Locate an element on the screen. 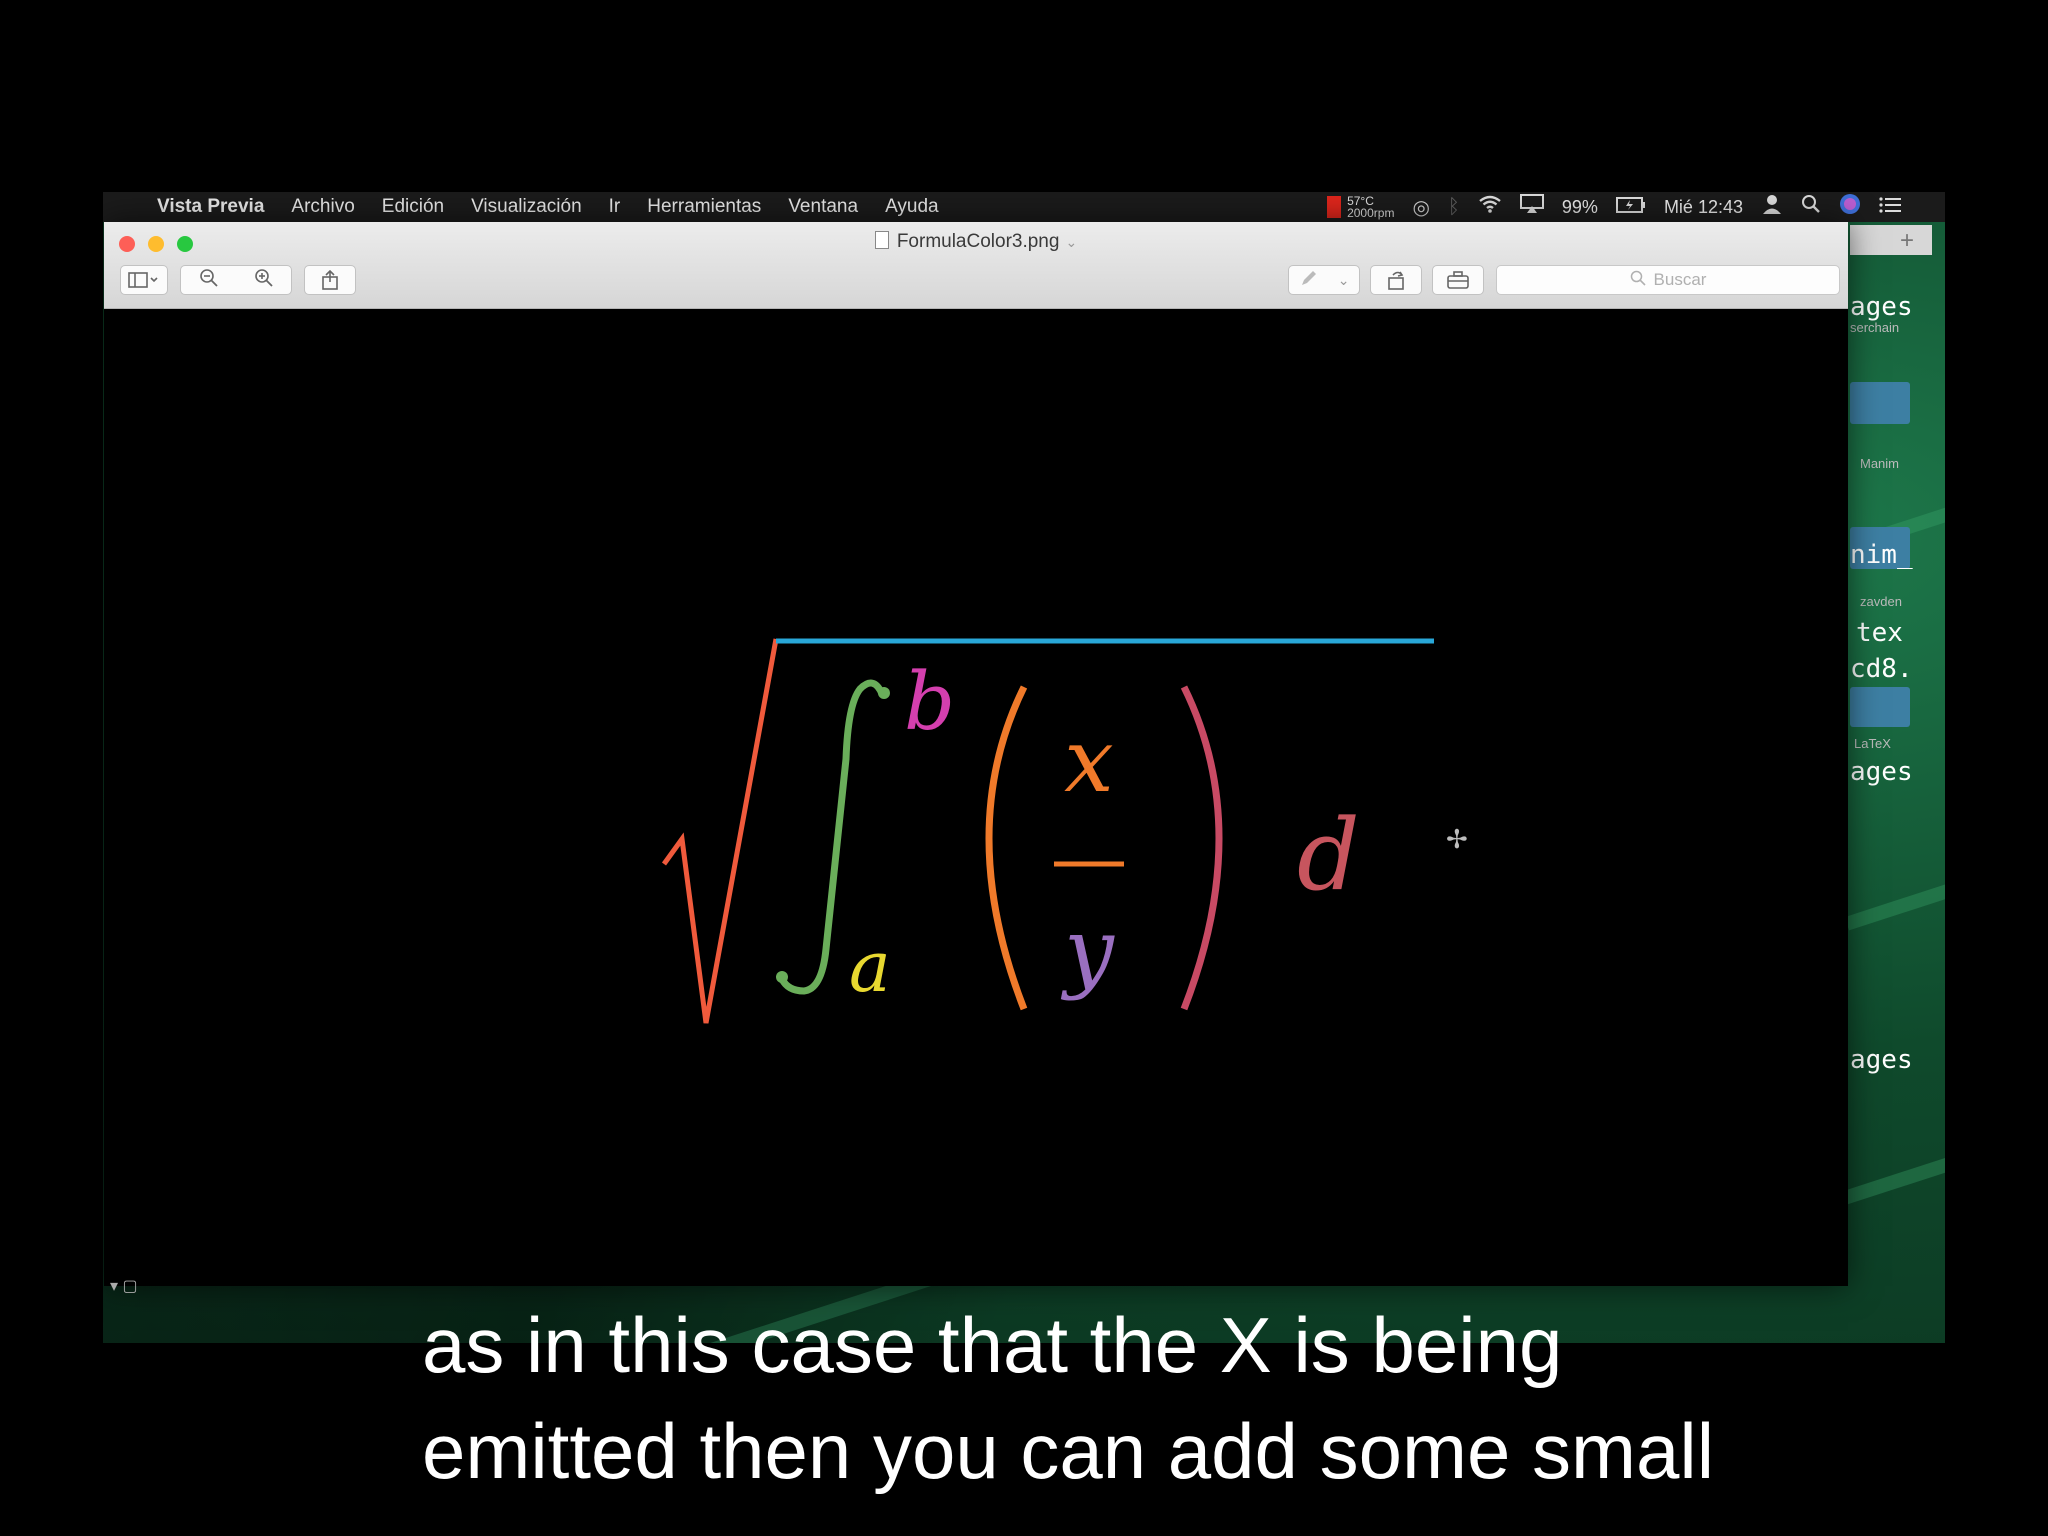 The image size is (2048, 1536). menu-edicion: Edición is located at coordinates (413, 207).